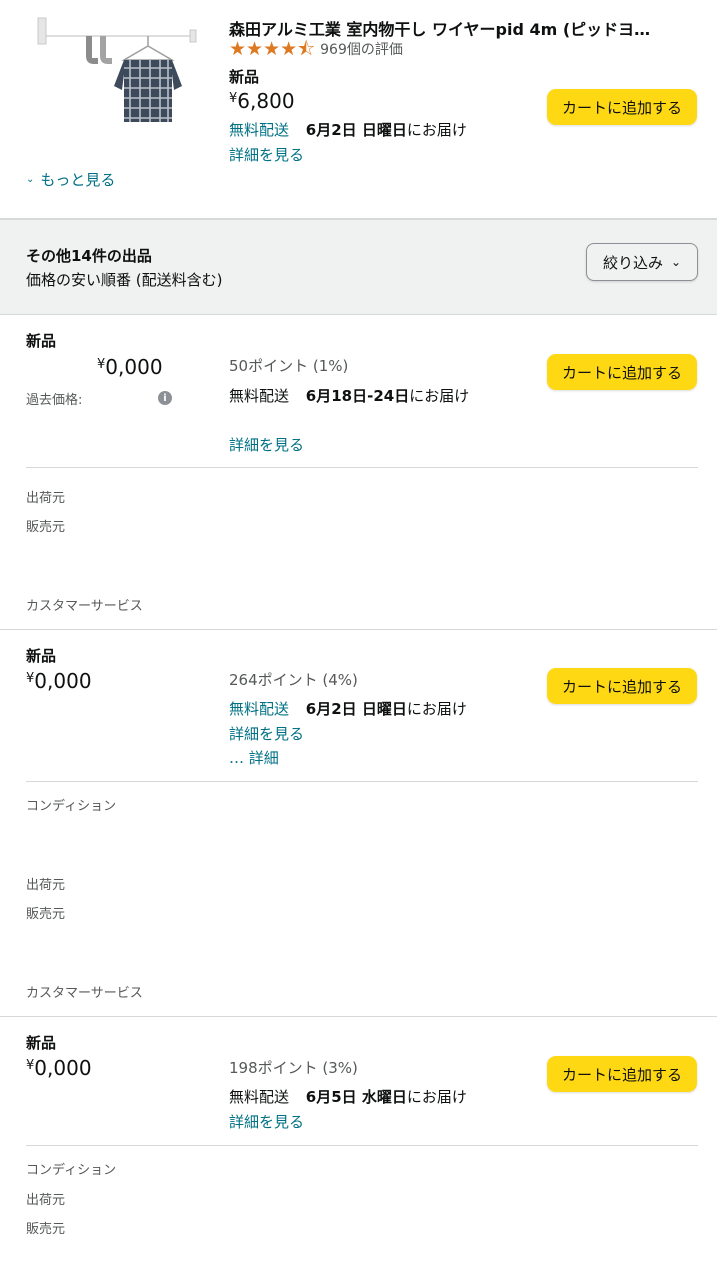  What do you see at coordinates (121, 70) in the screenshot?
I see `product-image` at bounding box center [121, 70].